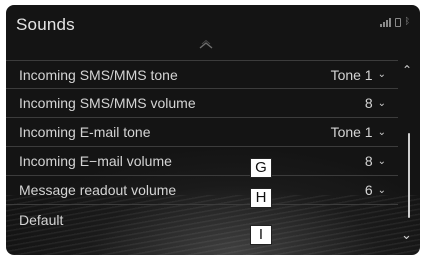 The image size is (426, 259). Describe the element at coordinates (98, 190) in the screenshot. I see `row-label: Message readout volume` at that location.